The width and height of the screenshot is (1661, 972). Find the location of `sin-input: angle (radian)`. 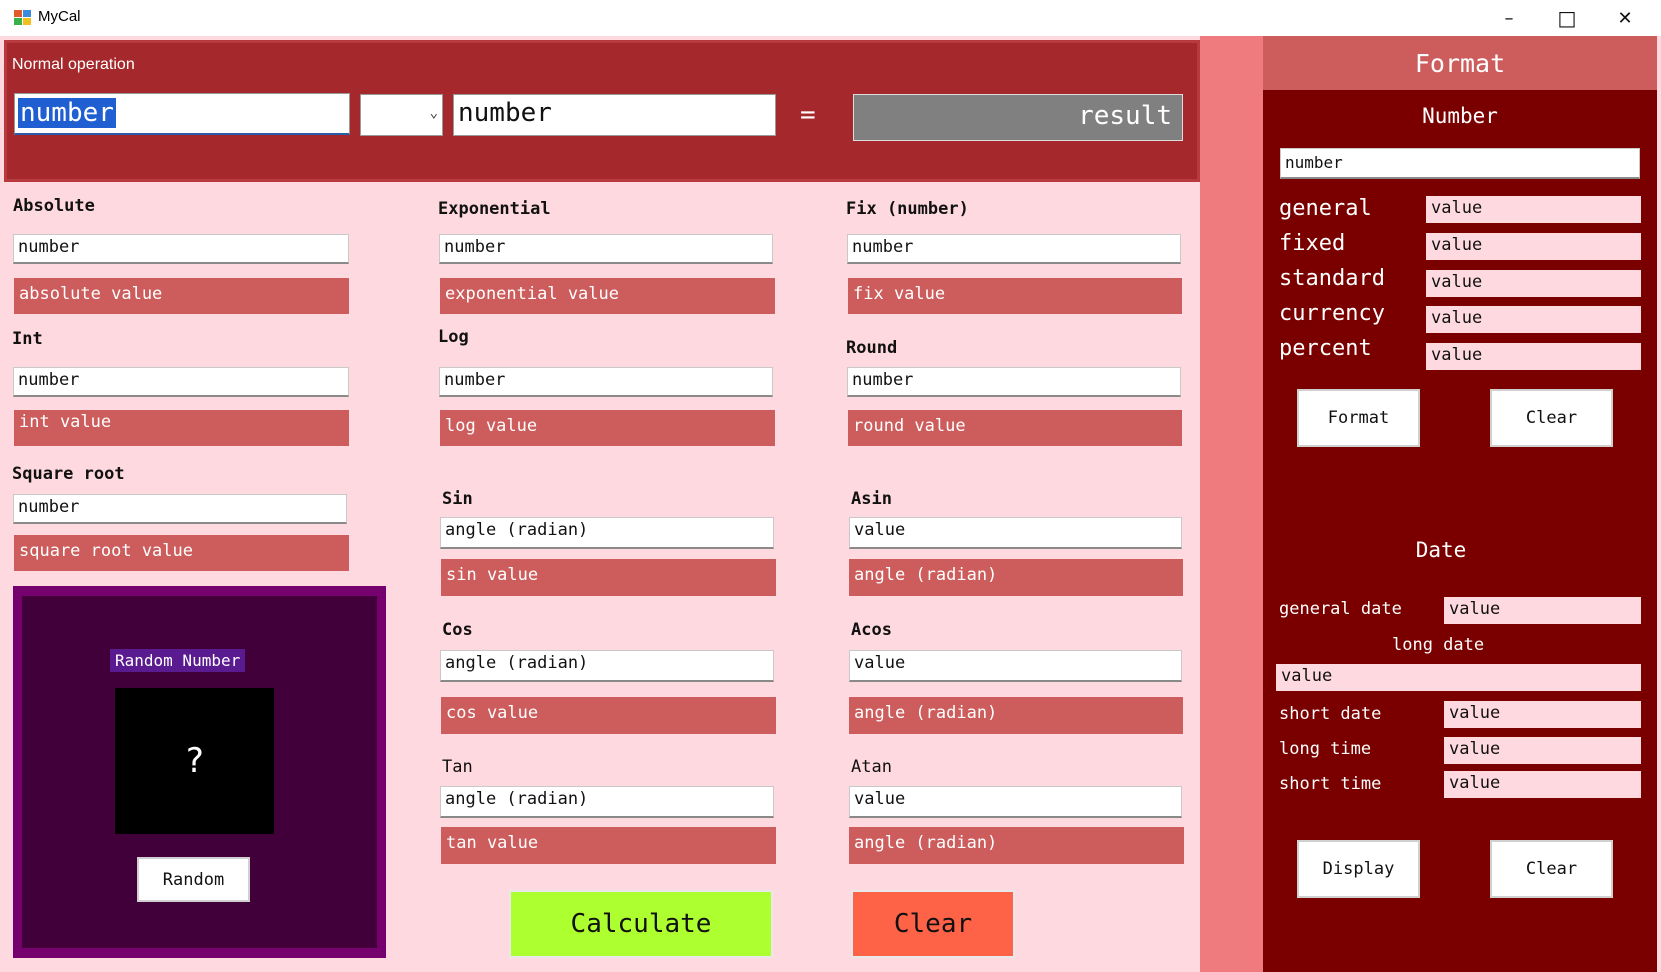

sin-input: angle (radian) is located at coordinates (607, 533).